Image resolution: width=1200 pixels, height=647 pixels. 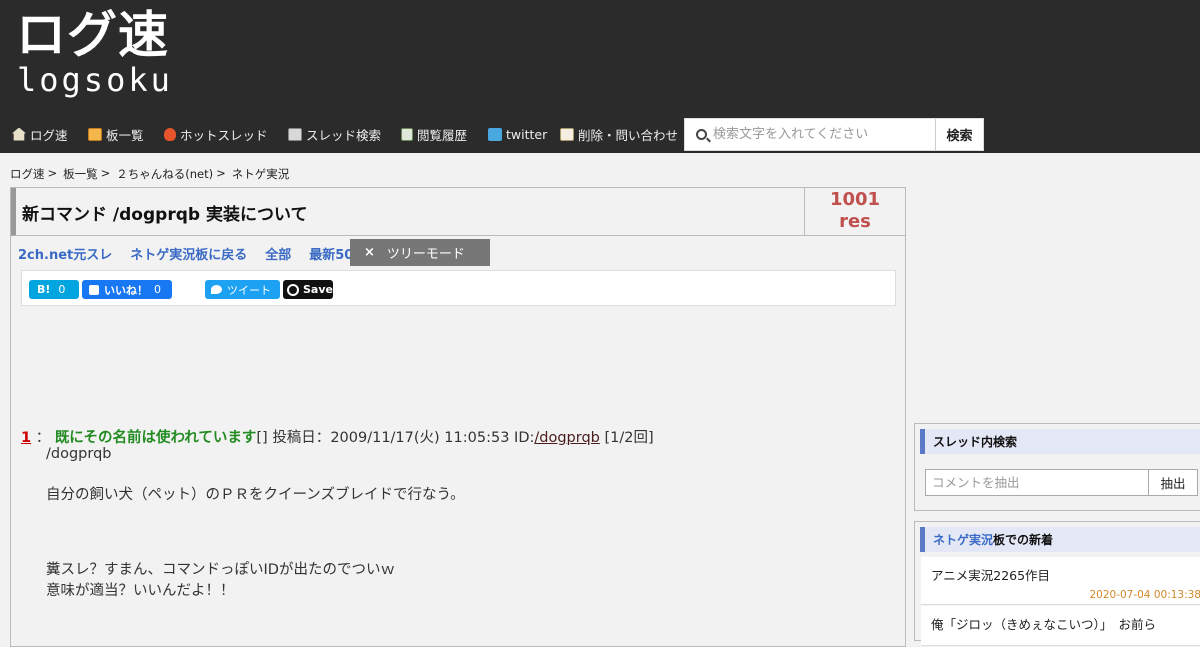 I want to click on nav-item-contact: 削除・問い合わせ, so click(x=619, y=134).